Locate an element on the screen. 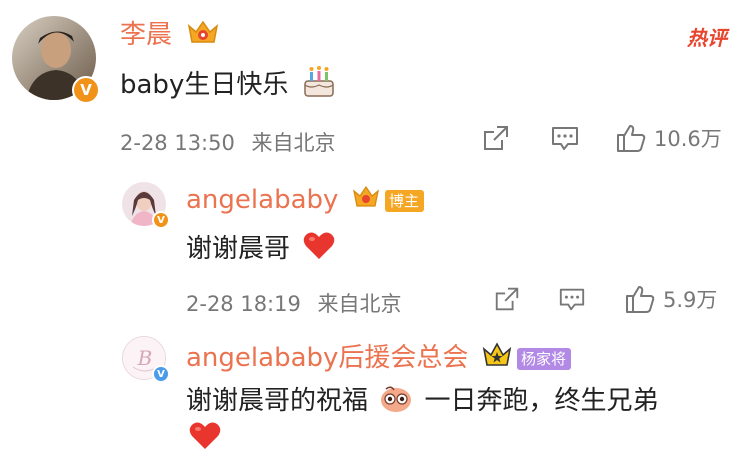 Image resolution: width=753 pixels, height=464 pixels. avatar: B V is located at coordinates (146, 359).